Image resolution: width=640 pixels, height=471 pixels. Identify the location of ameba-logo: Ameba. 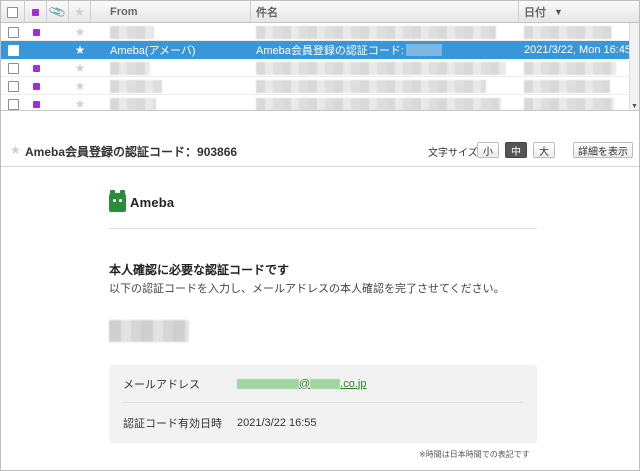
(142, 201).